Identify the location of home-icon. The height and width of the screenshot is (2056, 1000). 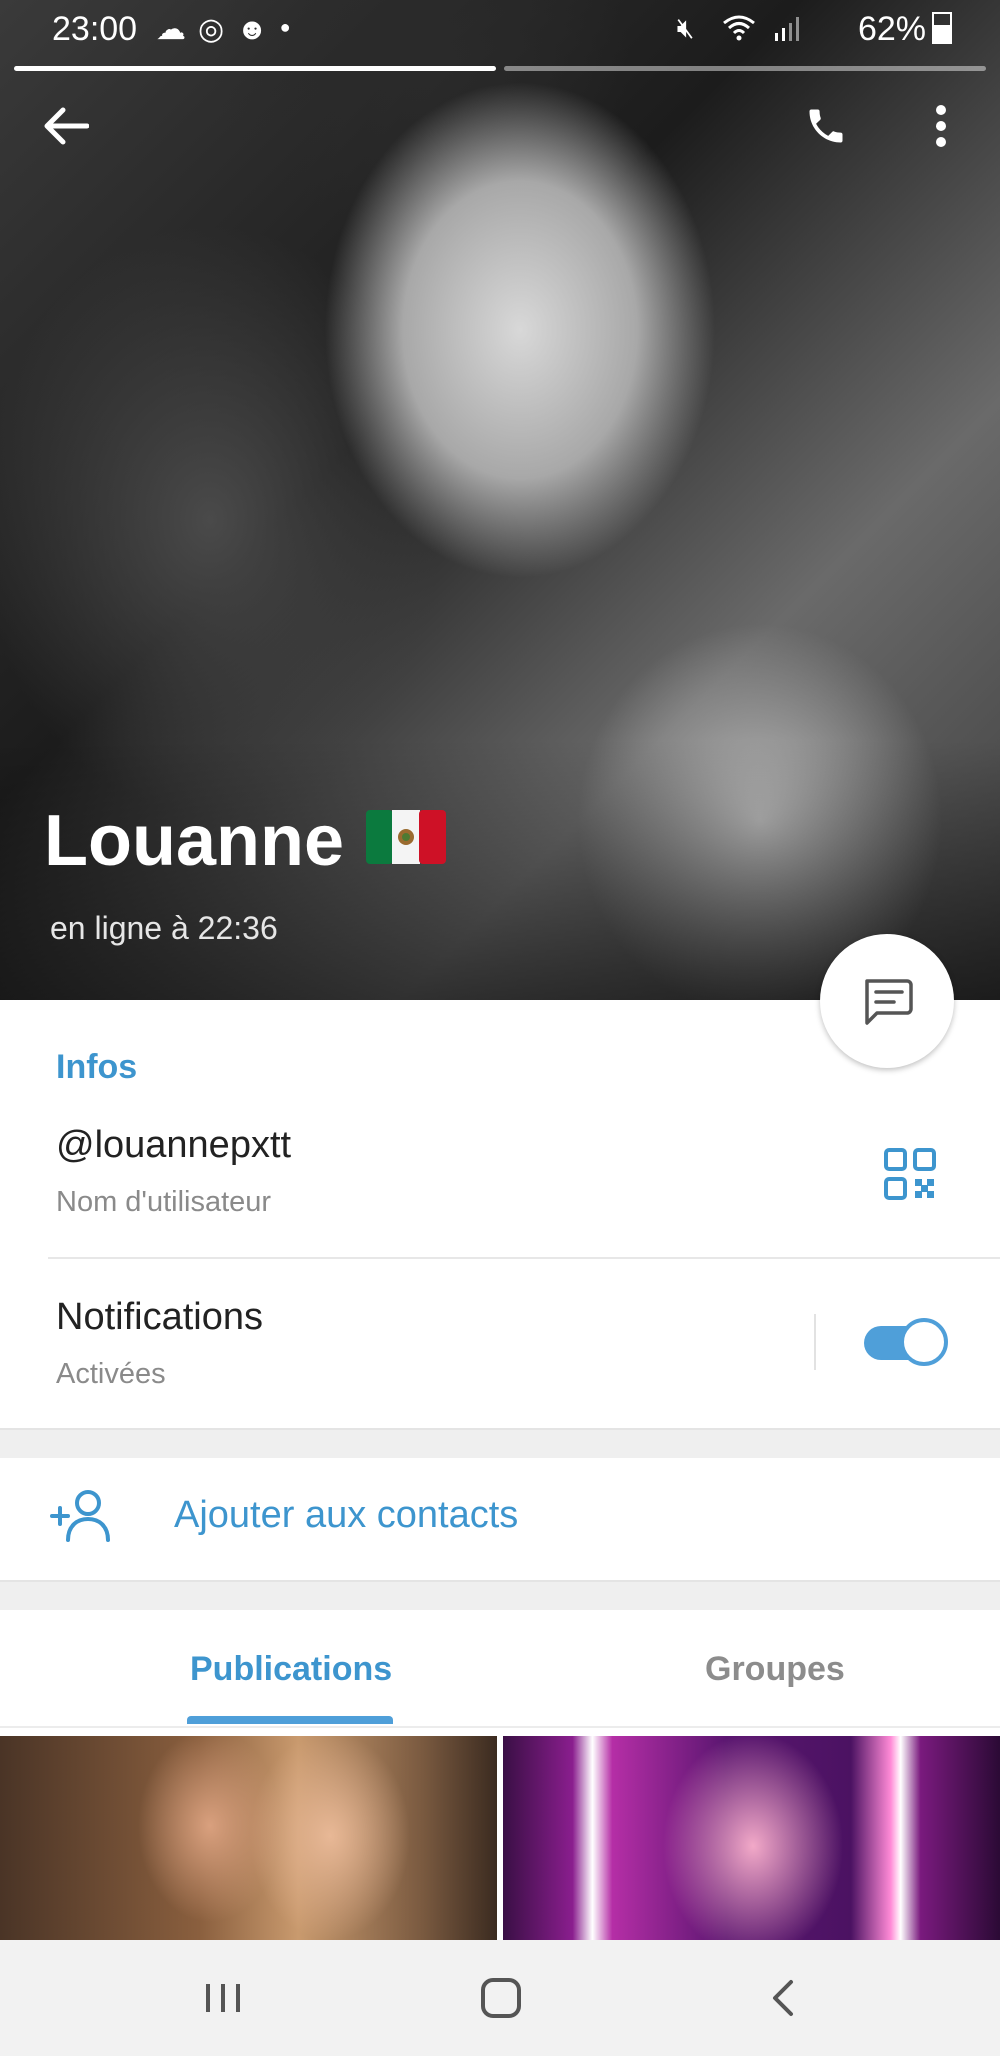
(501, 1998).